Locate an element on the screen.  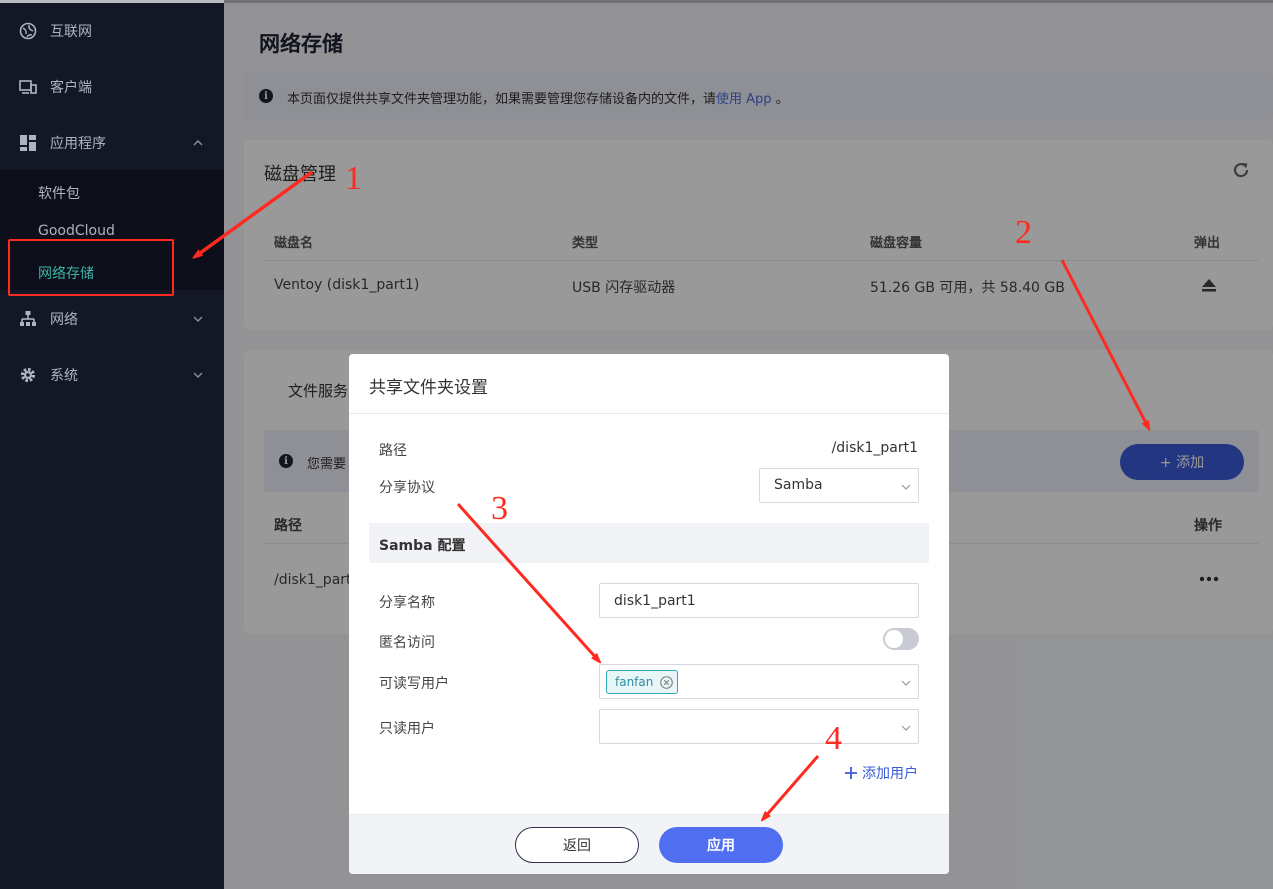
dialog-footer: 返回 应用 is located at coordinates (649, 844).